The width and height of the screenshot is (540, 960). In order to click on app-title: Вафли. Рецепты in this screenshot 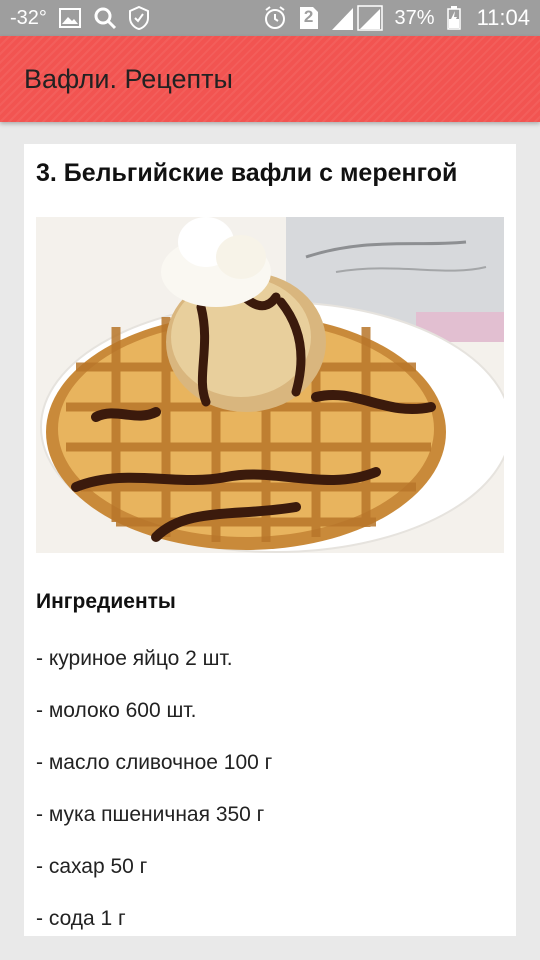, I will do `click(128, 78)`.